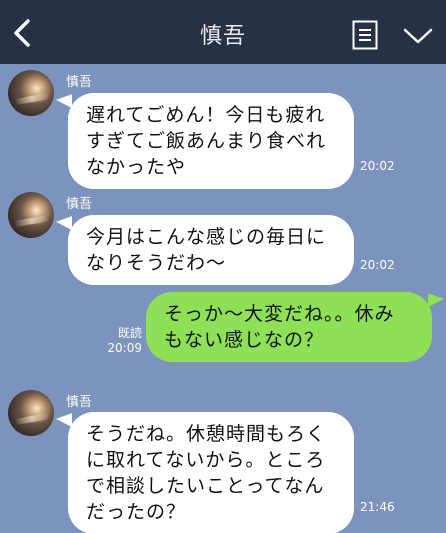 The image size is (446, 533). I want to click on message-line: そっか〜大変だね。。休み, so click(279, 314).